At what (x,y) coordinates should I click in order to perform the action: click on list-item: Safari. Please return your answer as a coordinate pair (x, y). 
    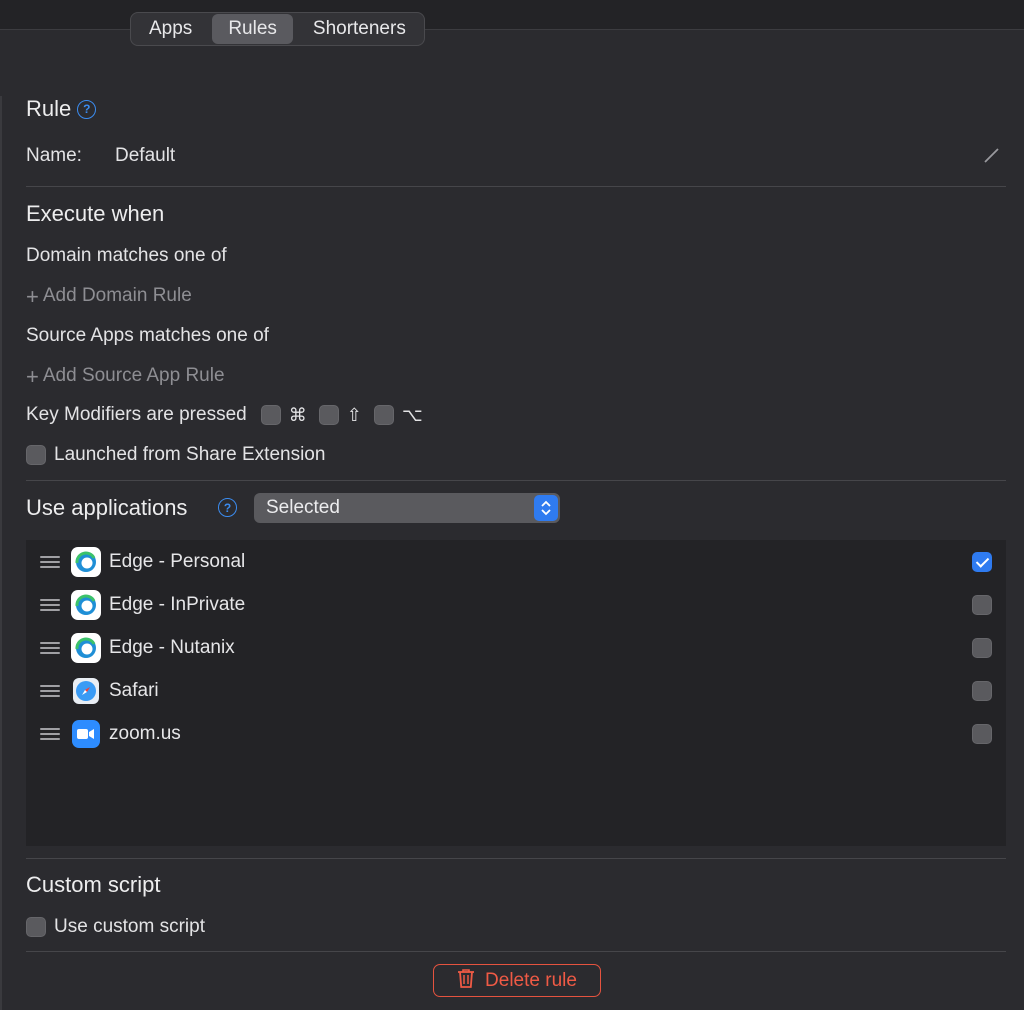
    Looking at the image, I should click on (516, 690).